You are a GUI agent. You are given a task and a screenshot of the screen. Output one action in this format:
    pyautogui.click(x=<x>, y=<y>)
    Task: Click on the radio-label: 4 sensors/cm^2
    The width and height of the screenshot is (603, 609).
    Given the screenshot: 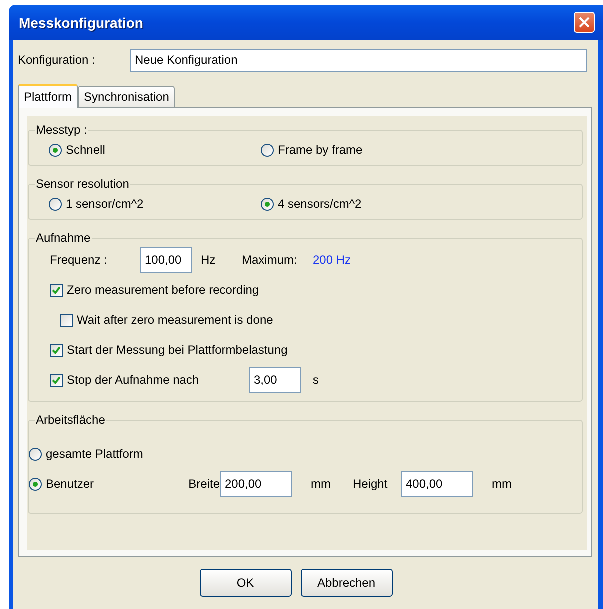 What is the action you would take?
    pyautogui.click(x=320, y=204)
    